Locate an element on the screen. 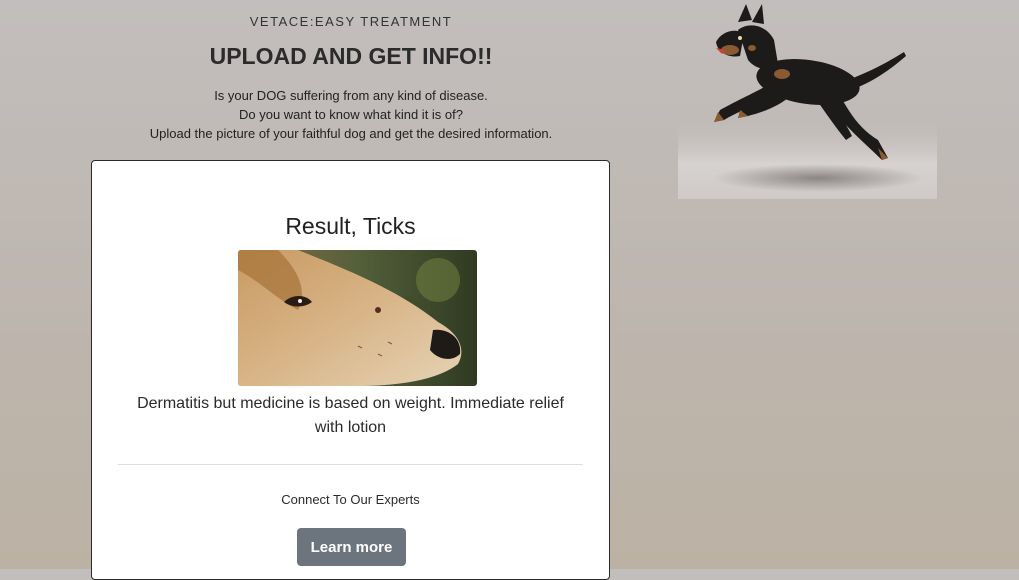 The height and width of the screenshot is (580, 1019). result-title: Result, Ticks is located at coordinates (350, 226).